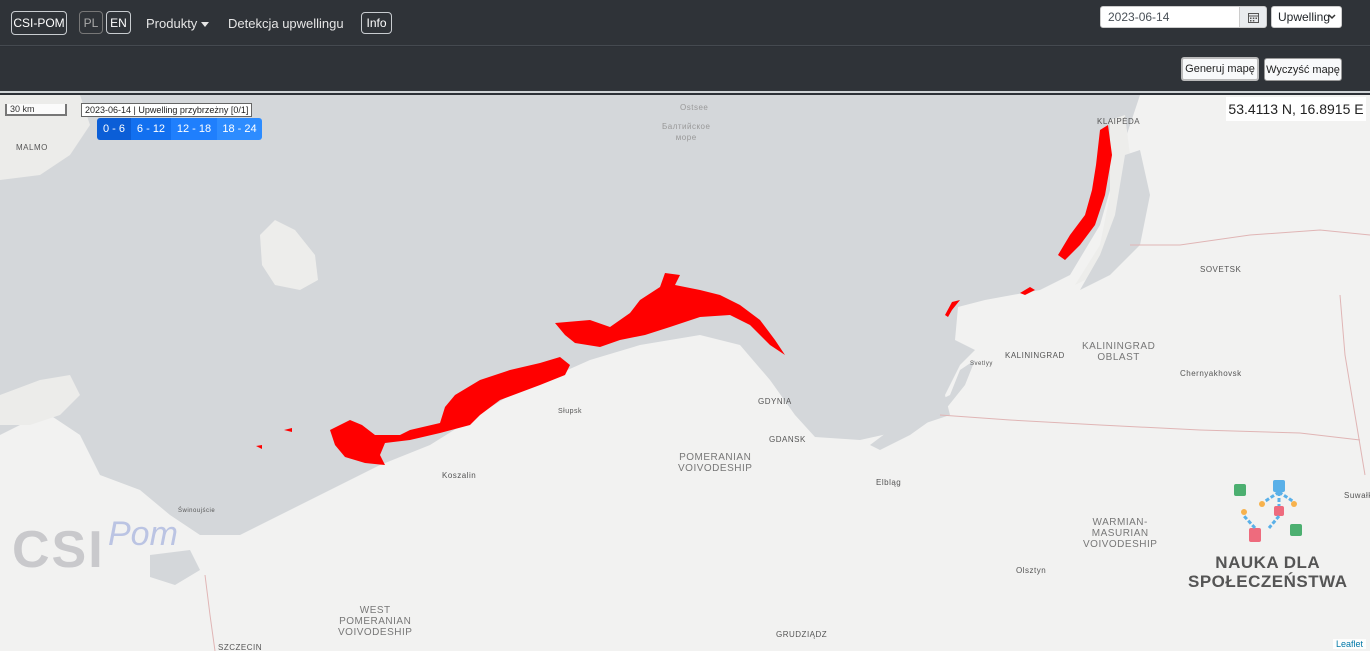 The image size is (1370, 651). I want to click on label-szczecin: SZCZECIN, so click(240, 647).